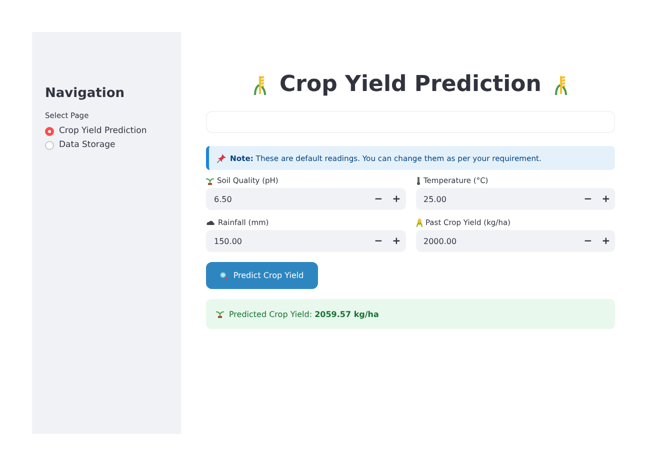 The width and height of the screenshot is (647, 455). I want to click on sidebar-title: Navigation, so click(85, 93).